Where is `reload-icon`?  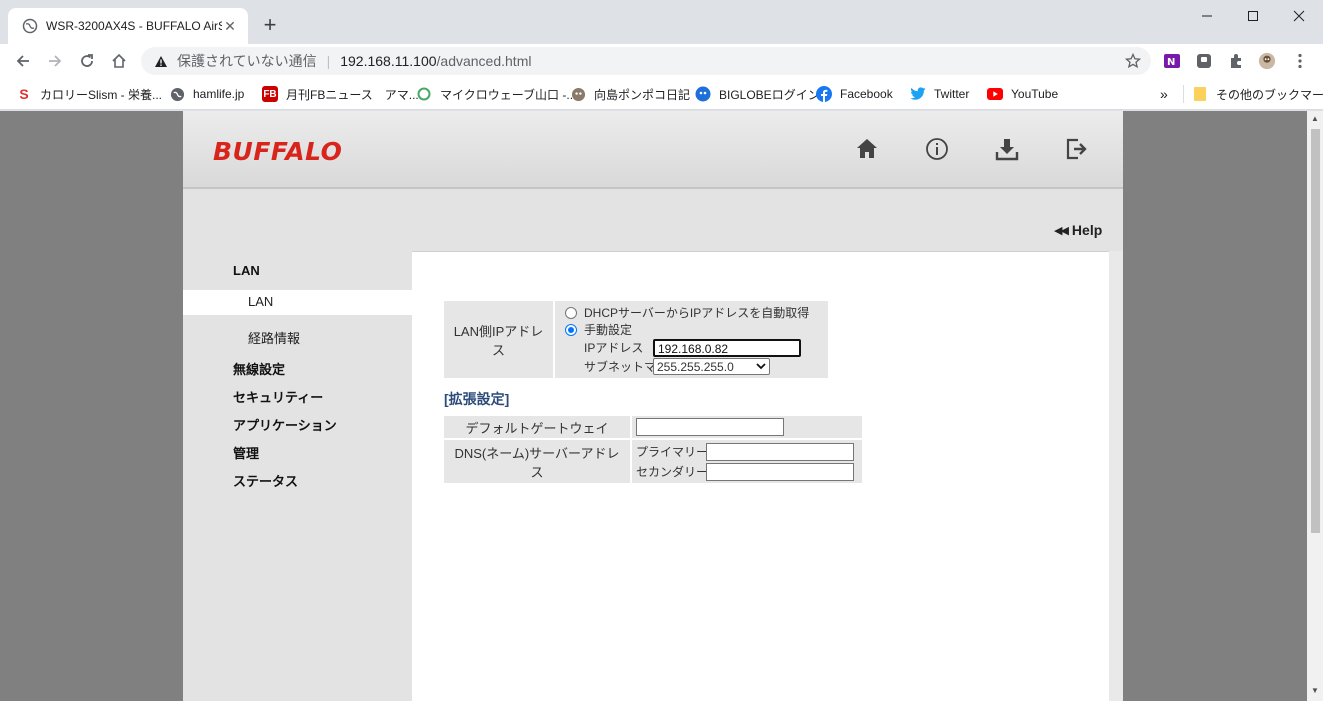 reload-icon is located at coordinates (87, 60).